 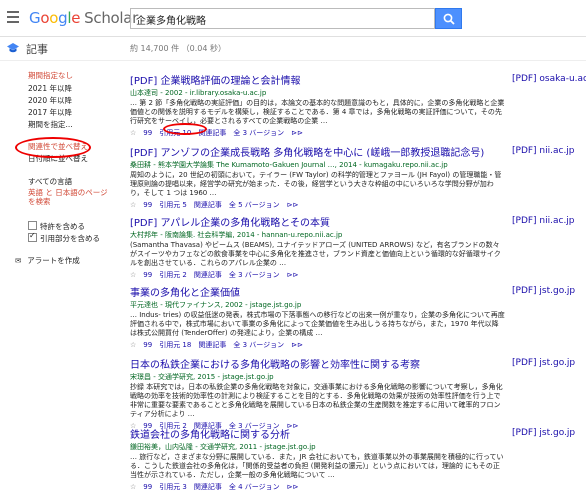 What do you see at coordinates (549, 79) in the screenshot?
I see `fulltext-link: [PDF] osaka-u.ac.jp` at bounding box center [549, 79].